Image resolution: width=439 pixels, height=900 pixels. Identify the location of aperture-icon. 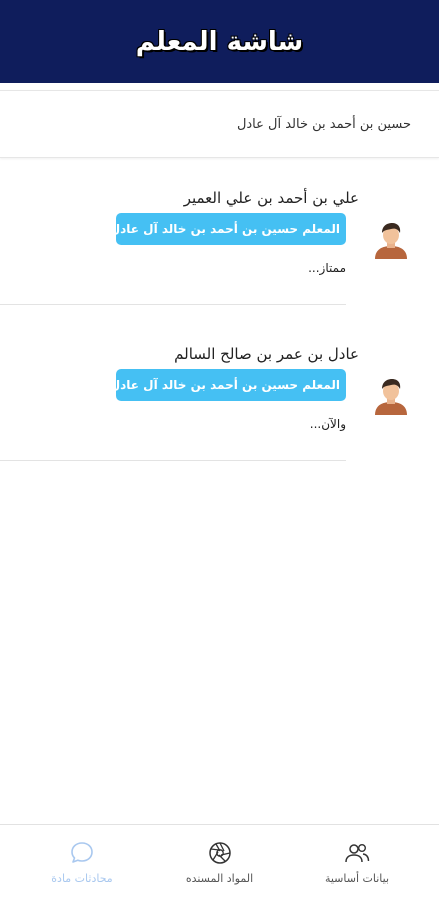
(219, 853).